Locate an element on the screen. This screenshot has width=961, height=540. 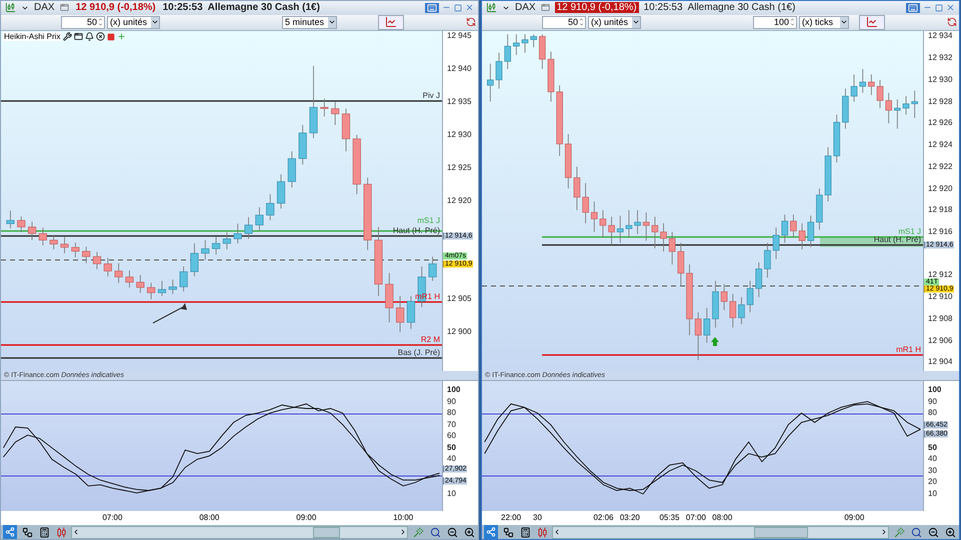
axis-tick: 12 910 is located at coordinates (940, 297).